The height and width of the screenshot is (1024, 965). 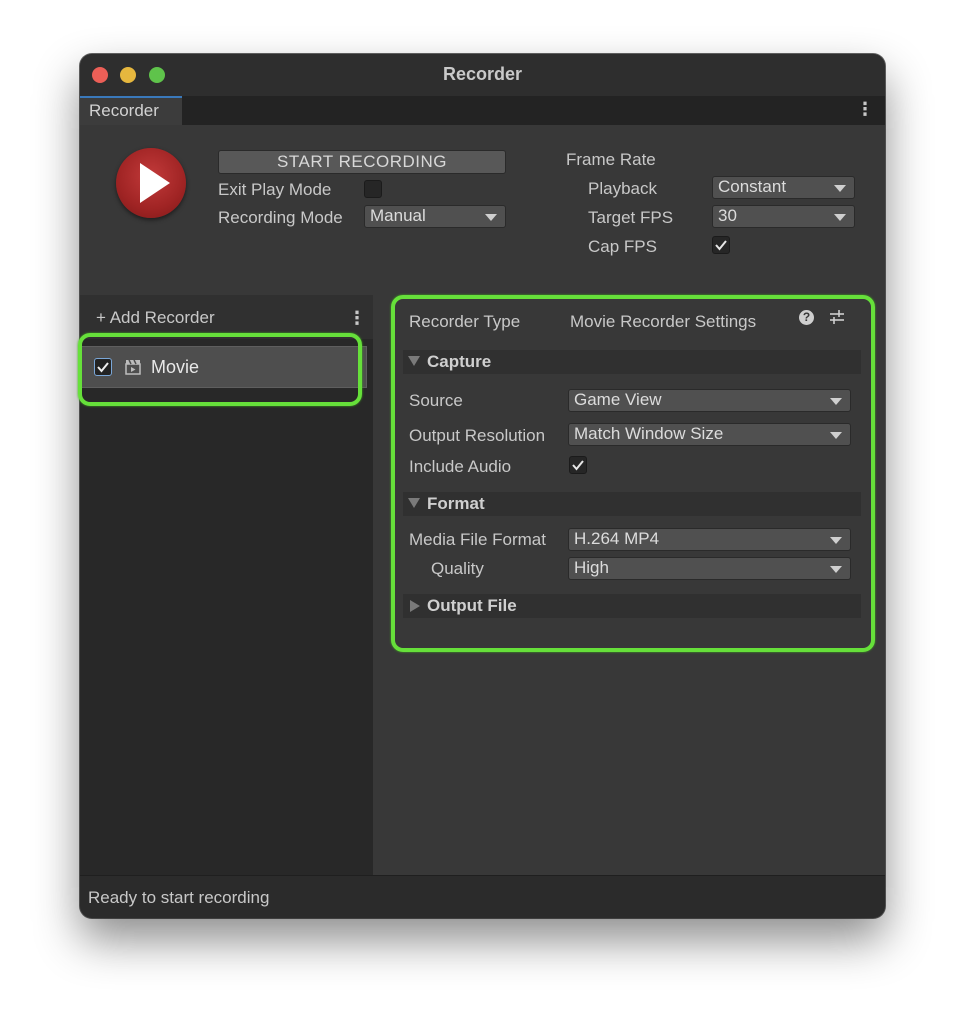 I want to click on recorder-list-menu-icon: ⋮, so click(x=357, y=318).